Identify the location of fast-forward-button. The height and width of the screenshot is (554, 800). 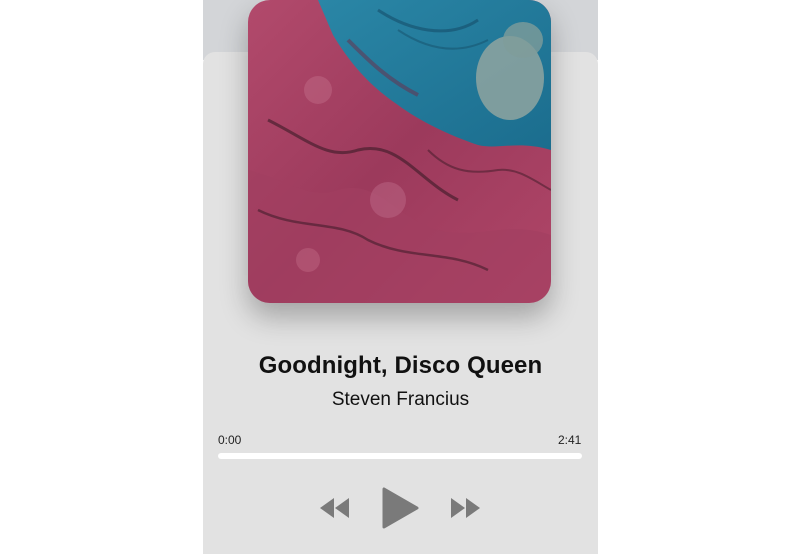
(466, 508).